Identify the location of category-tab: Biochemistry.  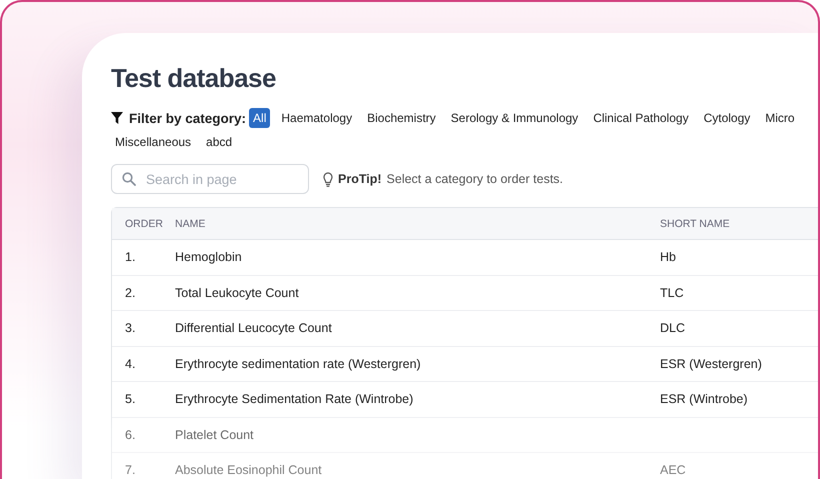
(401, 118).